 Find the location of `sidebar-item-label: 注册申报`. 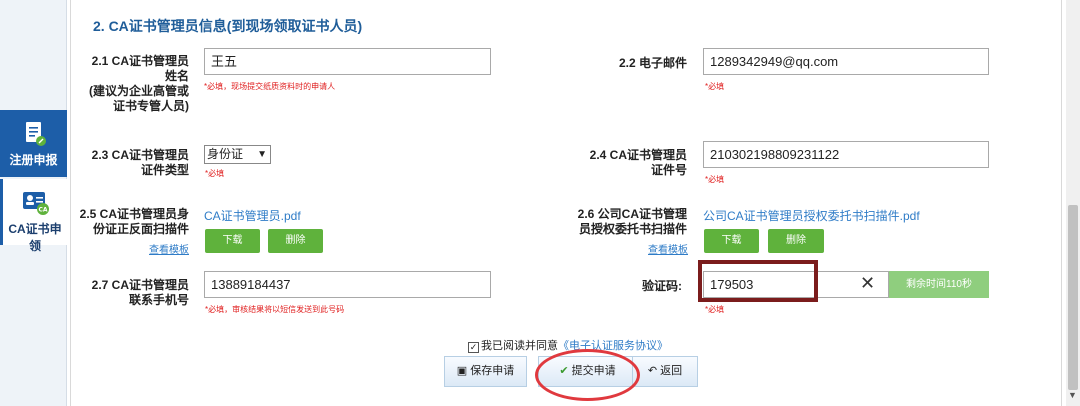

sidebar-item-label: 注册申报 is located at coordinates (33, 160).